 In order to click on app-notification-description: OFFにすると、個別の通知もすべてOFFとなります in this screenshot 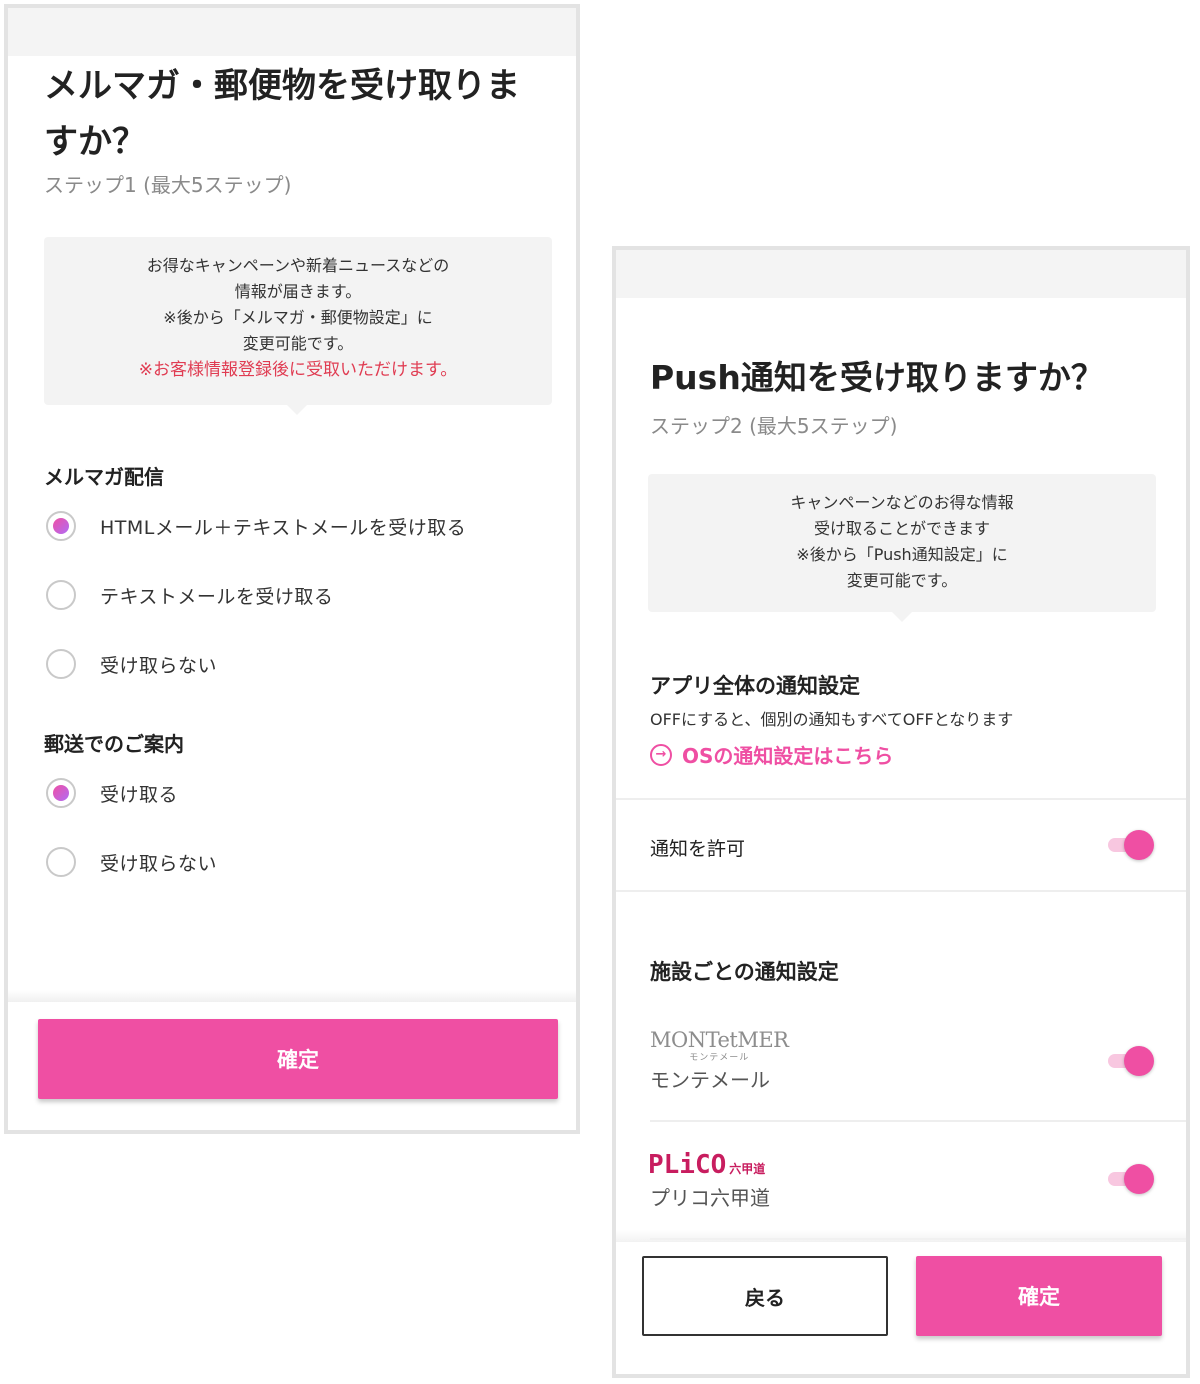, I will do `click(832, 719)`.